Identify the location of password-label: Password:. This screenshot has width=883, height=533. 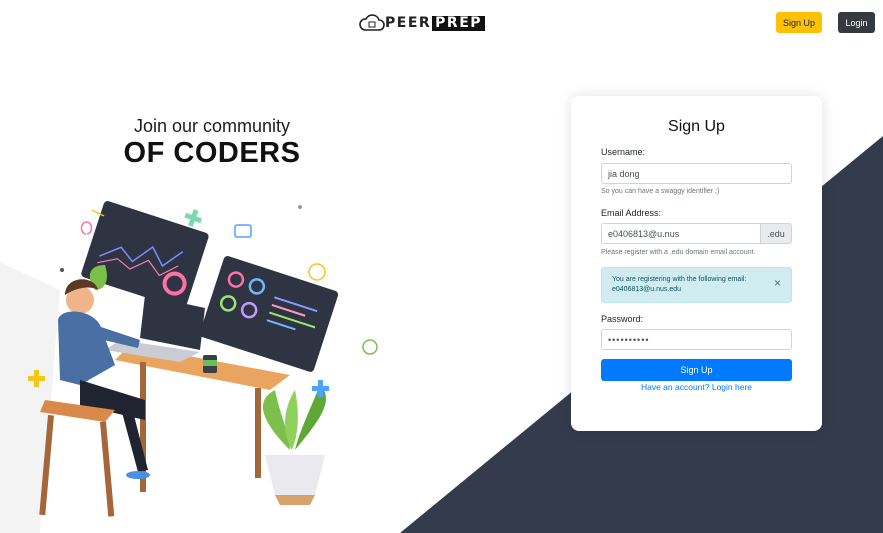
(622, 319).